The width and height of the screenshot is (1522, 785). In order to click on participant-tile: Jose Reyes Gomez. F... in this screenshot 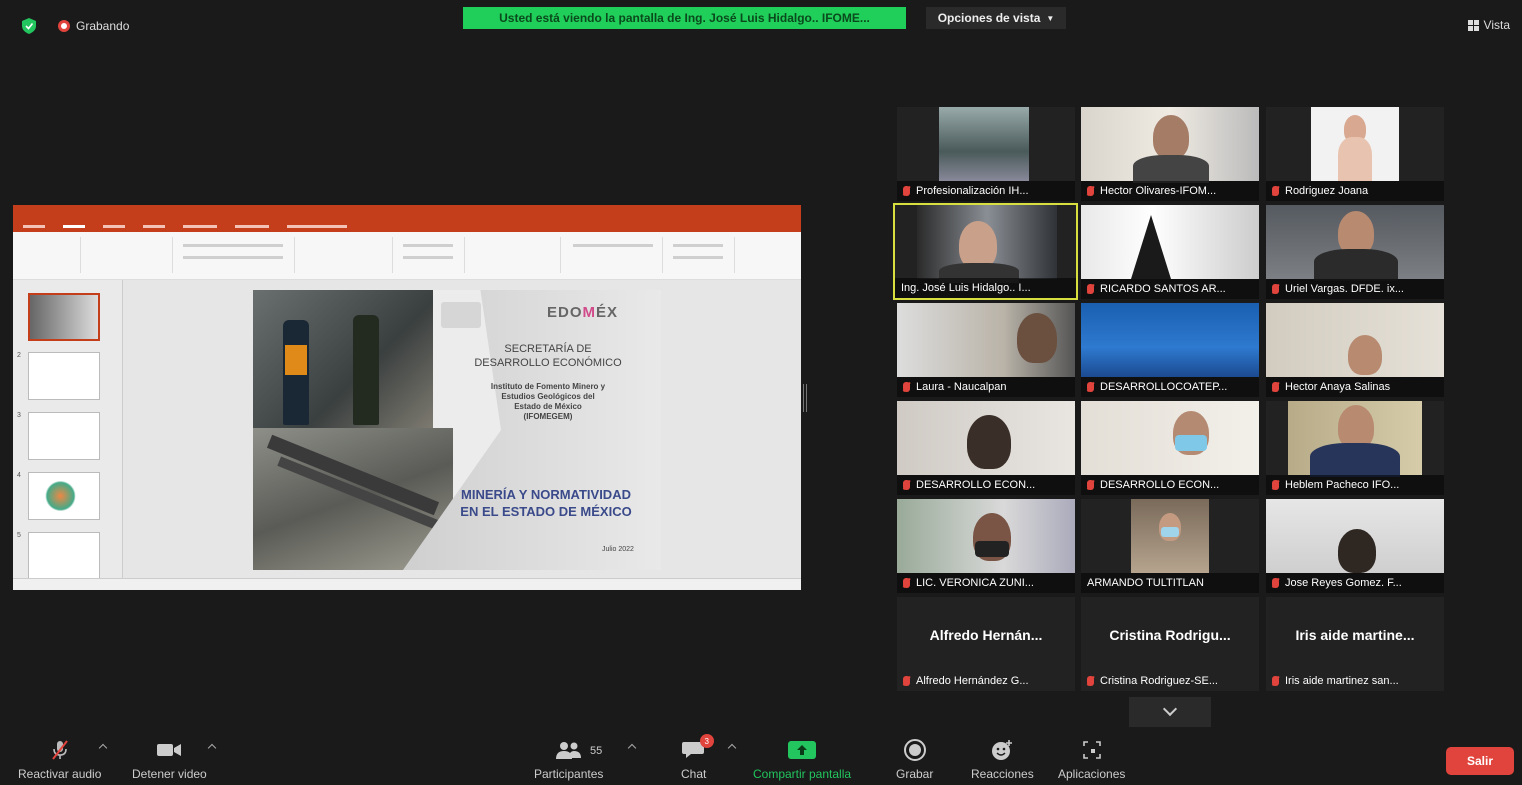, I will do `click(1355, 546)`.